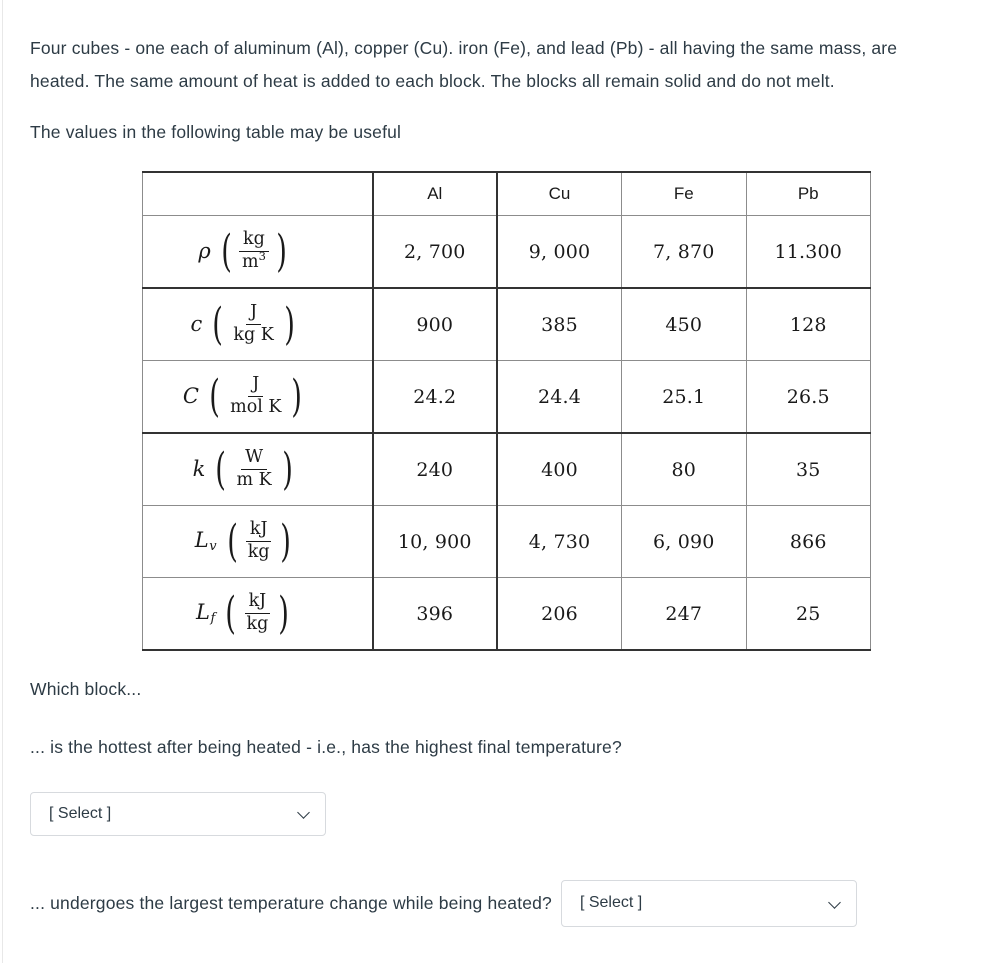 This screenshot has height=963, width=1000. I want to click on question-1-select: [ Select ], so click(178, 813).